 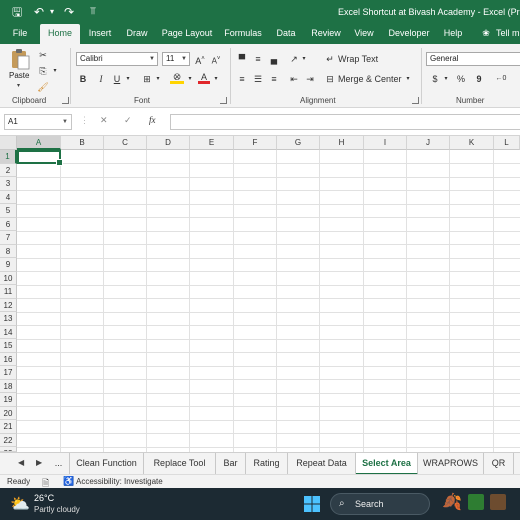 What do you see at coordinates (408, 79) in the screenshot?
I see `merge-dropdown-icon: ▾` at bounding box center [408, 79].